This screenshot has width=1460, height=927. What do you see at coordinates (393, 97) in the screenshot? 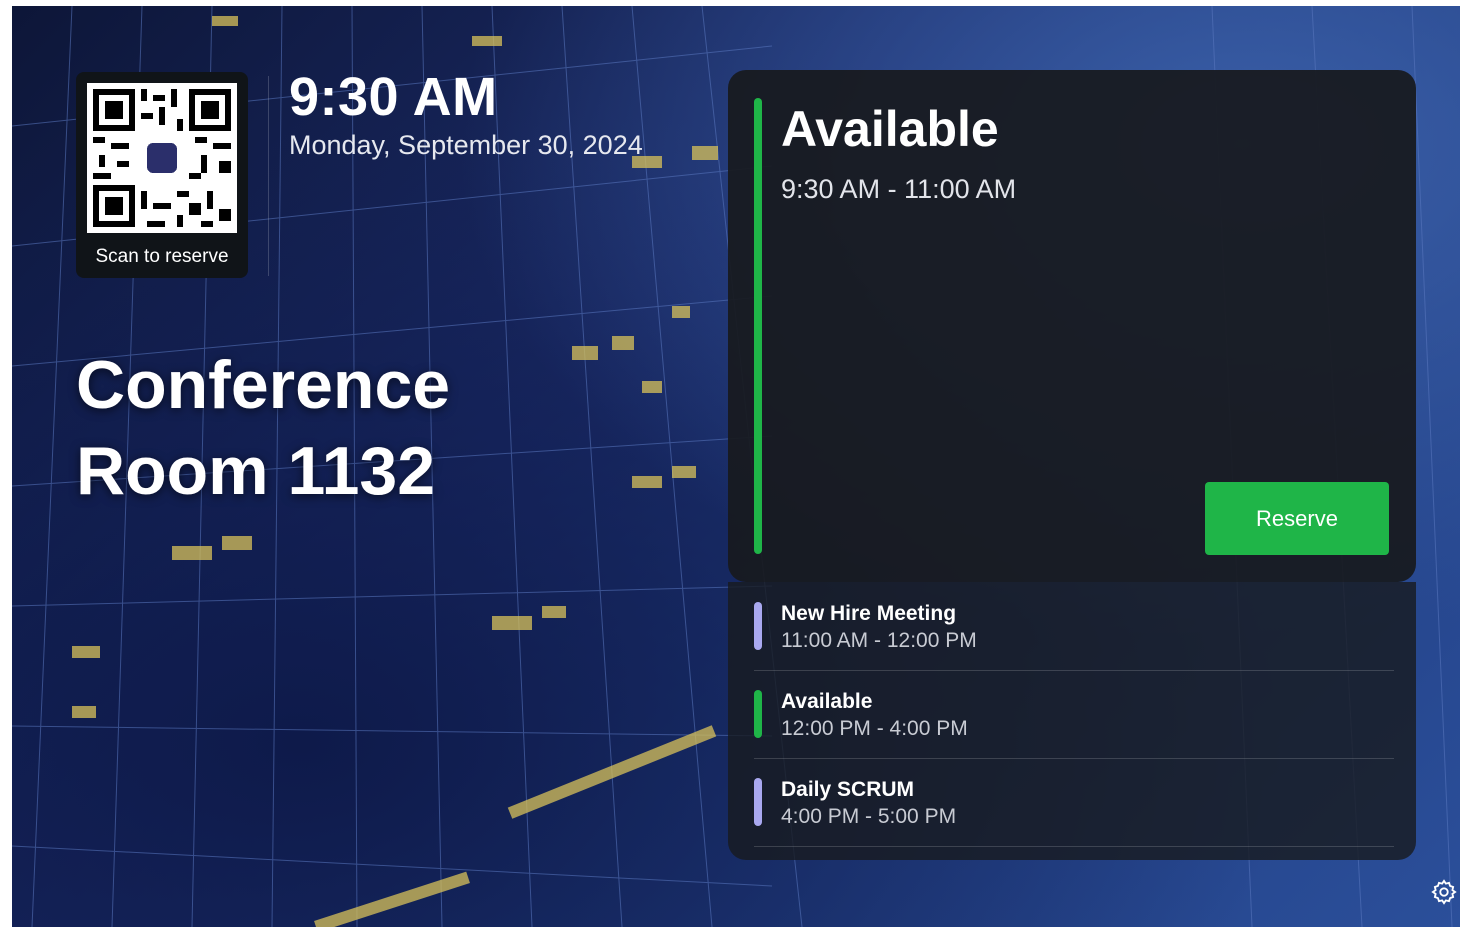
I see `current-time: 9:30 AM` at bounding box center [393, 97].